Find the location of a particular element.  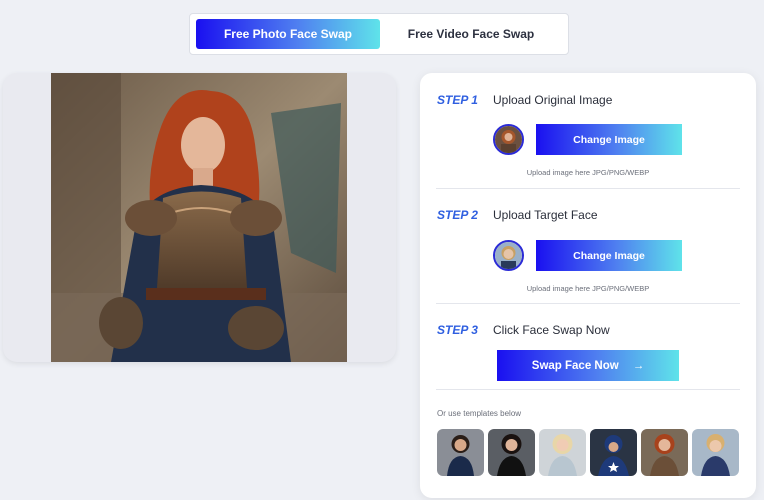

template-woman-black-outfit is located at coordinates (511, 452).